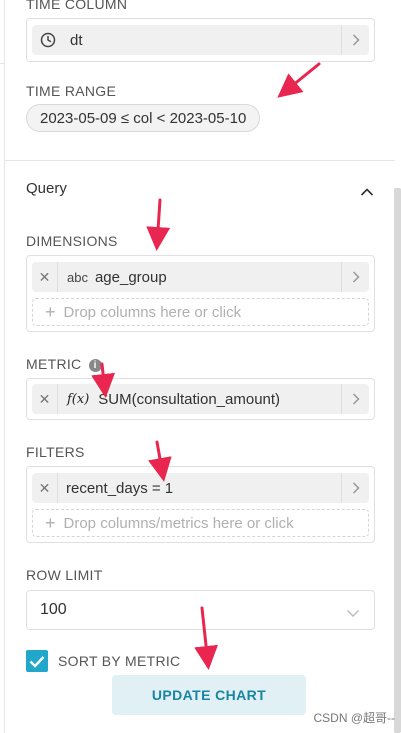  I want to click on chevron-down-icon, so click(353, 614).